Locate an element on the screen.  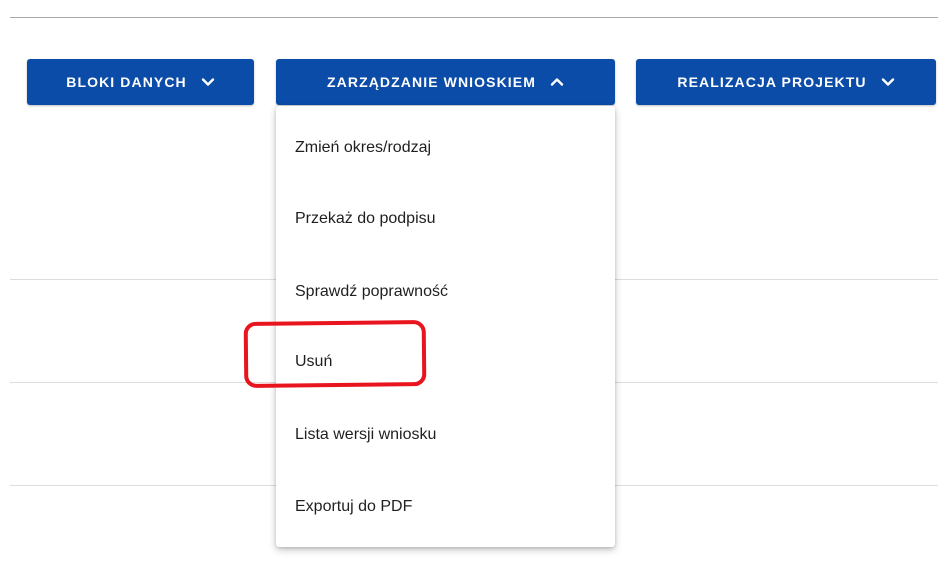
zarzadzanie-wnioskiem-button: ZARZĄDZANIE WNIOSKIEM is located at coordinates (445, 82).